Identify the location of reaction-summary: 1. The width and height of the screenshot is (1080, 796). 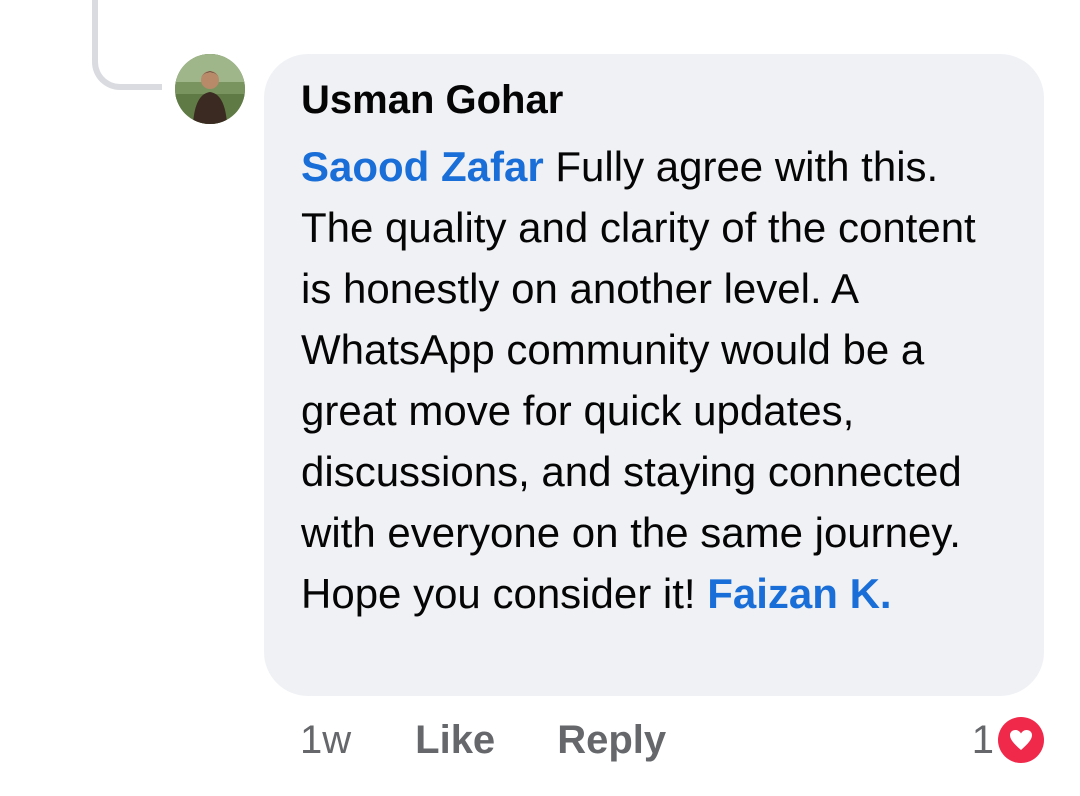
(1008, 740).